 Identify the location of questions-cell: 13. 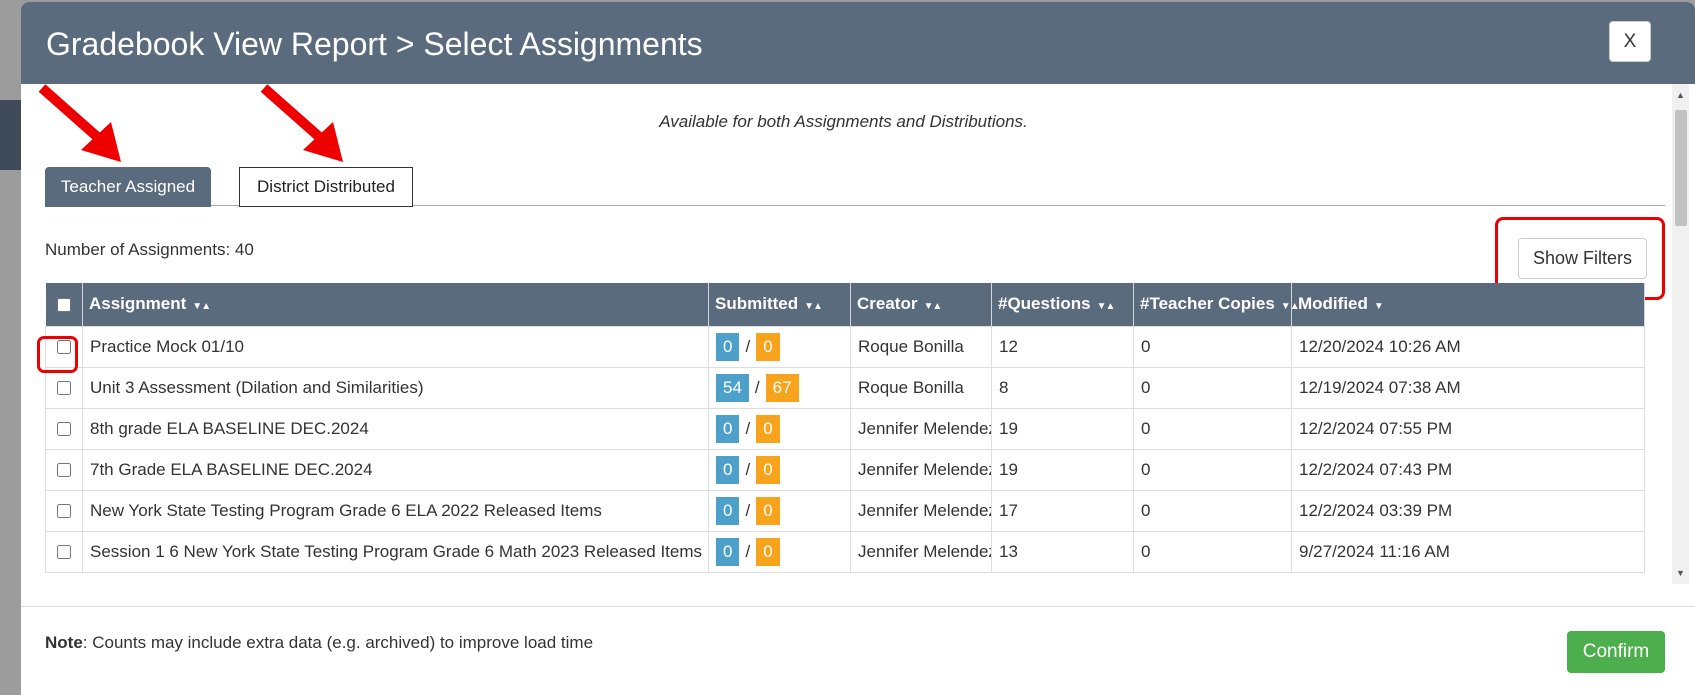
(1062, 551).